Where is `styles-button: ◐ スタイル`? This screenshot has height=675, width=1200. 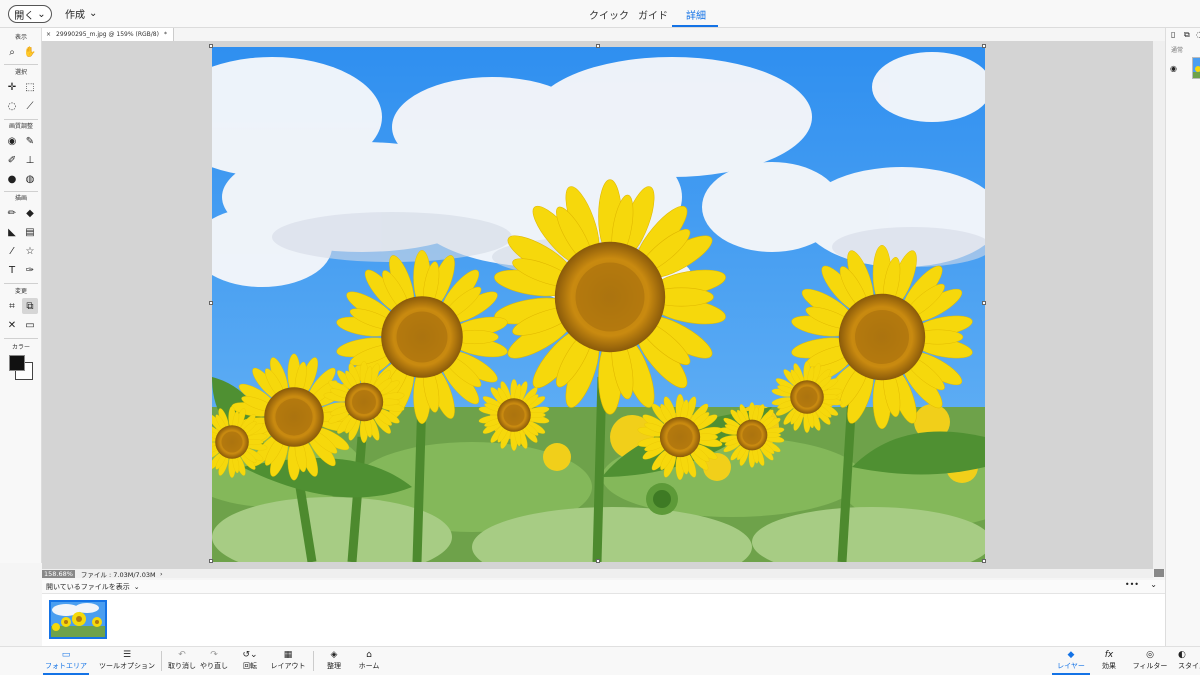 styles-button: ◐ スタイル is located at coordinates (1189, 662).